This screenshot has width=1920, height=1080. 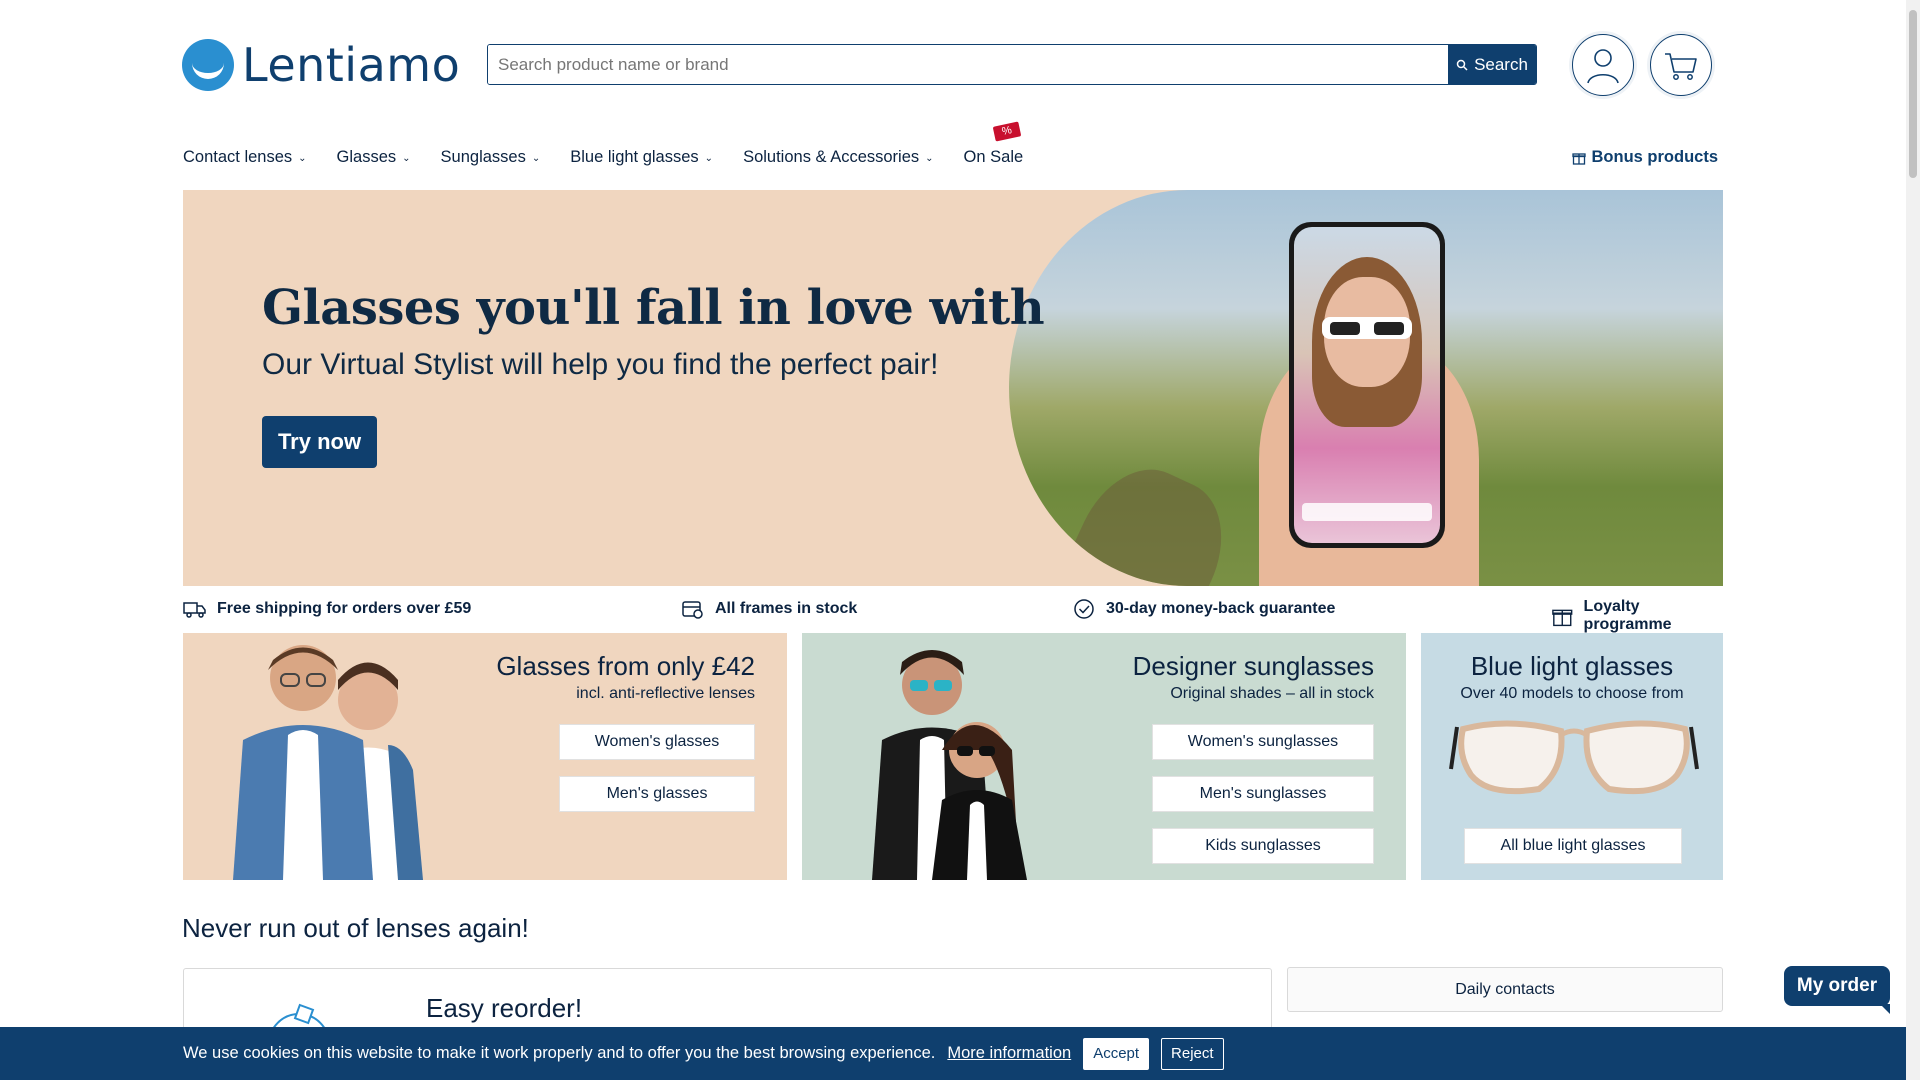 I want to click on mens-glasses-button: Men's glasses, so click(x=657, y=794).